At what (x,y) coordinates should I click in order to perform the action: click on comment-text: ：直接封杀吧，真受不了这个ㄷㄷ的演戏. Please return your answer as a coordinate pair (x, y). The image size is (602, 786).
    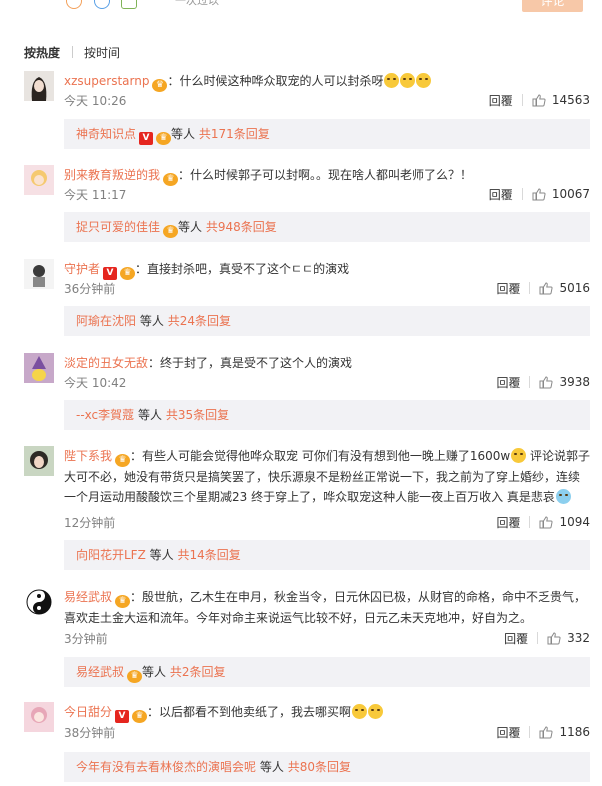
    Looking at the image, I should click on (242, 269).